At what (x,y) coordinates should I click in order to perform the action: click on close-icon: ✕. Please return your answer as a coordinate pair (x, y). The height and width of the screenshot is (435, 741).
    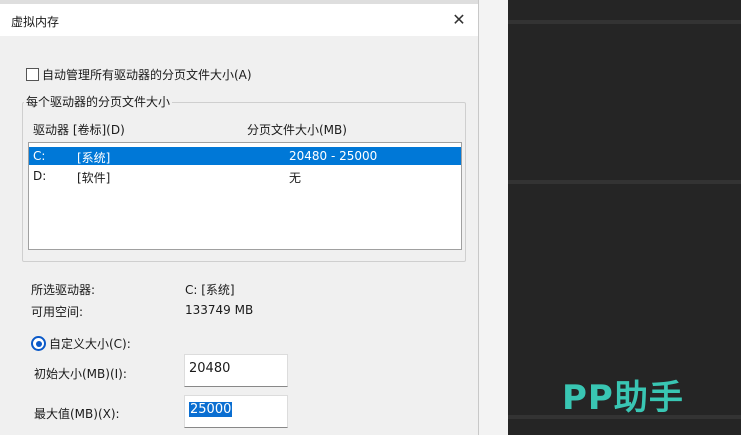
    Looking at the image, I should click on (459, 20).